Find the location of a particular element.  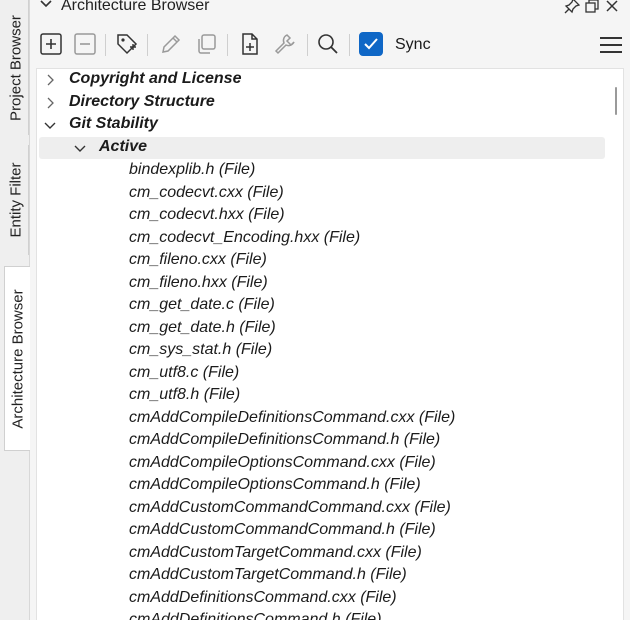

tree-file-label: cmAddCustomTargetCommand.h (File) is located at coordinates (268, 574).